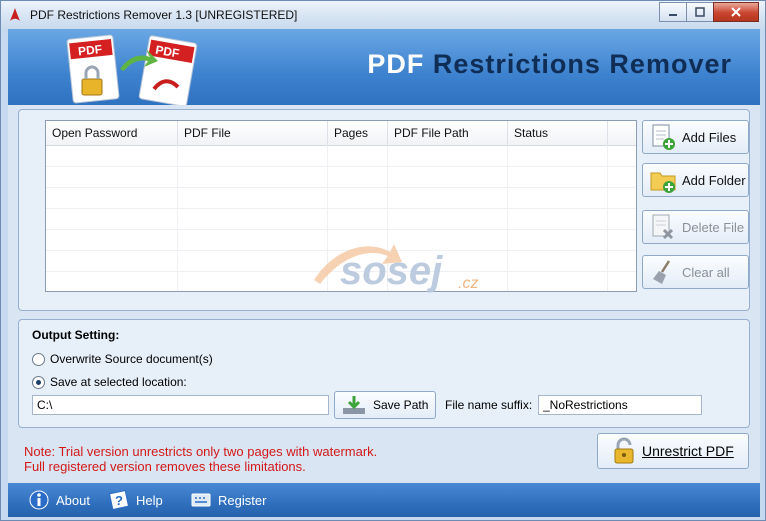 This screenshot has height=521, width=766. What do you see at coordinates (489, 405) in the screenshot?
I see `suffix-label: File name suffix:` at bounding box center [489, 405].